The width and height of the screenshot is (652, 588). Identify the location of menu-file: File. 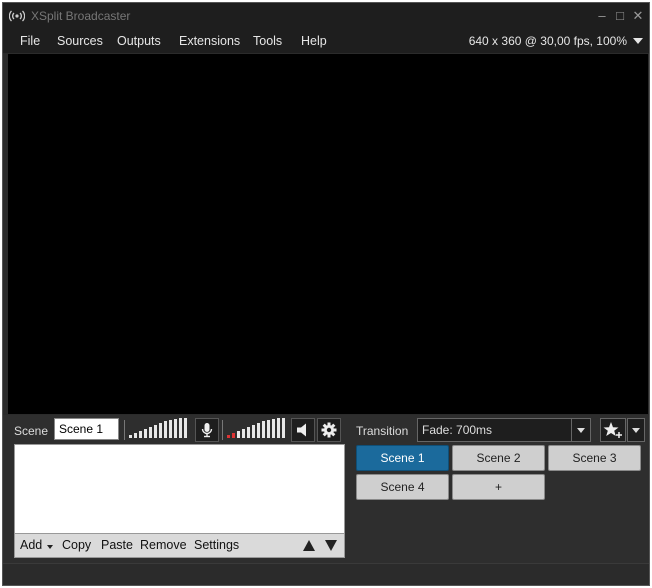
(30, 41).